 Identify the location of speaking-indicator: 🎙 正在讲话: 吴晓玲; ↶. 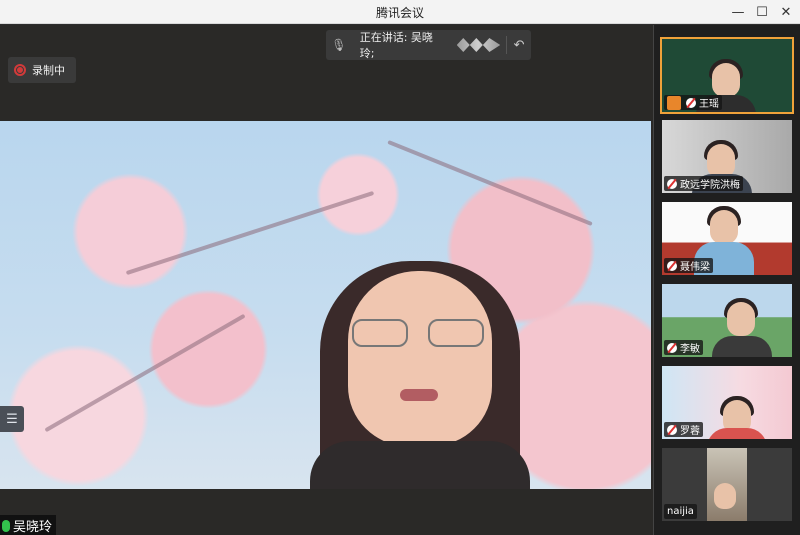
(428, 45).